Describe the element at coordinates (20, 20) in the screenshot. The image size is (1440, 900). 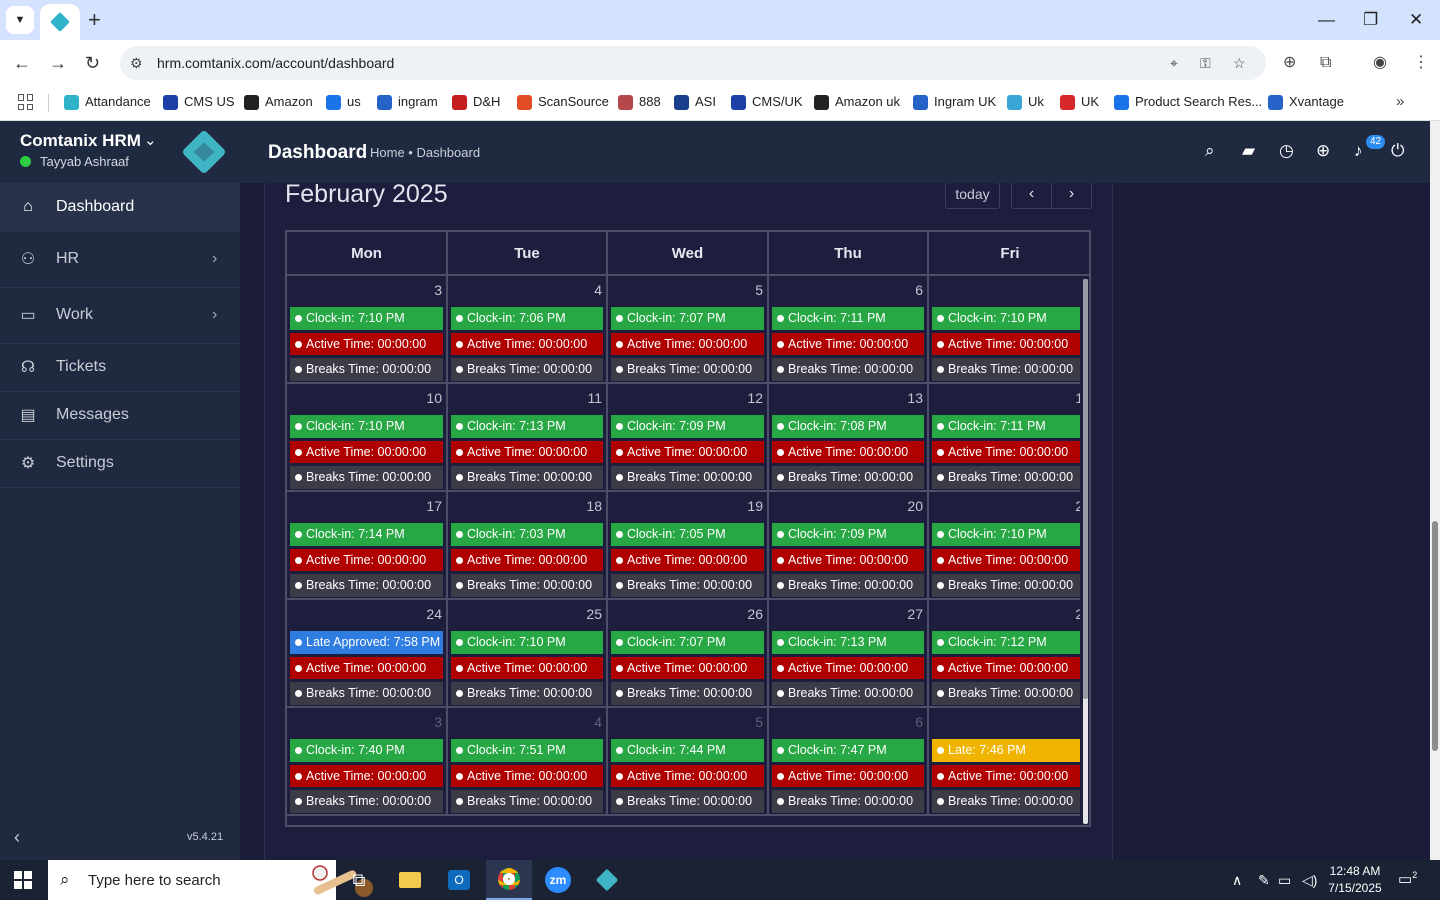
I see `tab-search-button: ▼` at that location.